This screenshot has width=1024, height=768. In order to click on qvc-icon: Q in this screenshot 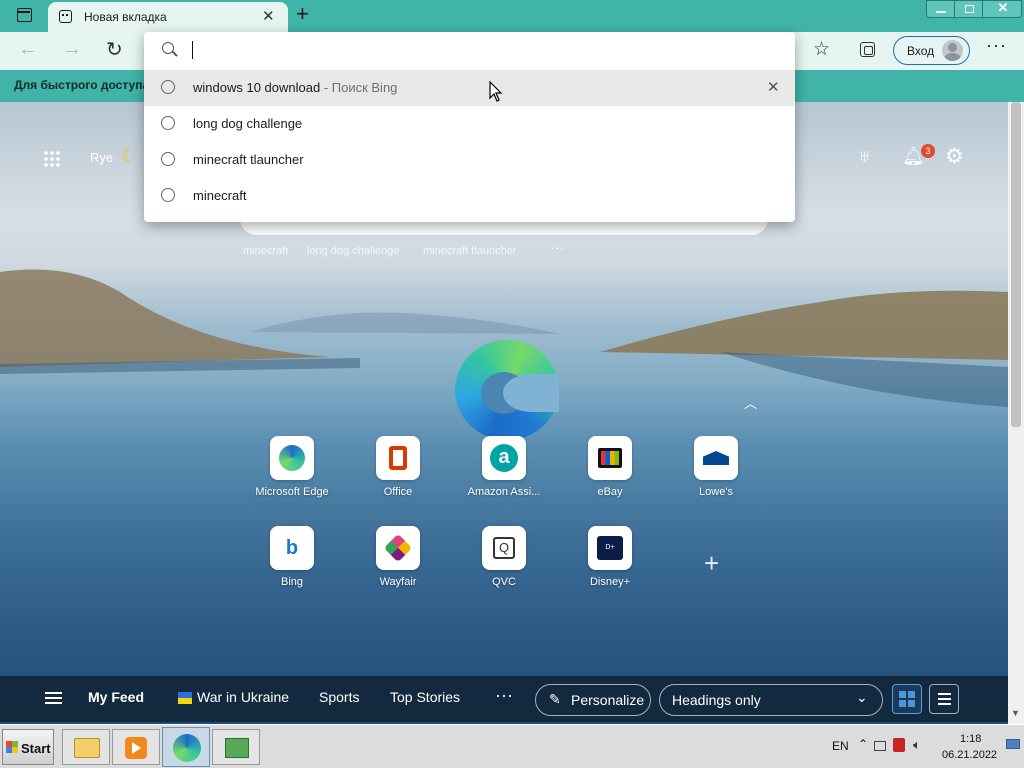, I will do `click(504, 548)`.